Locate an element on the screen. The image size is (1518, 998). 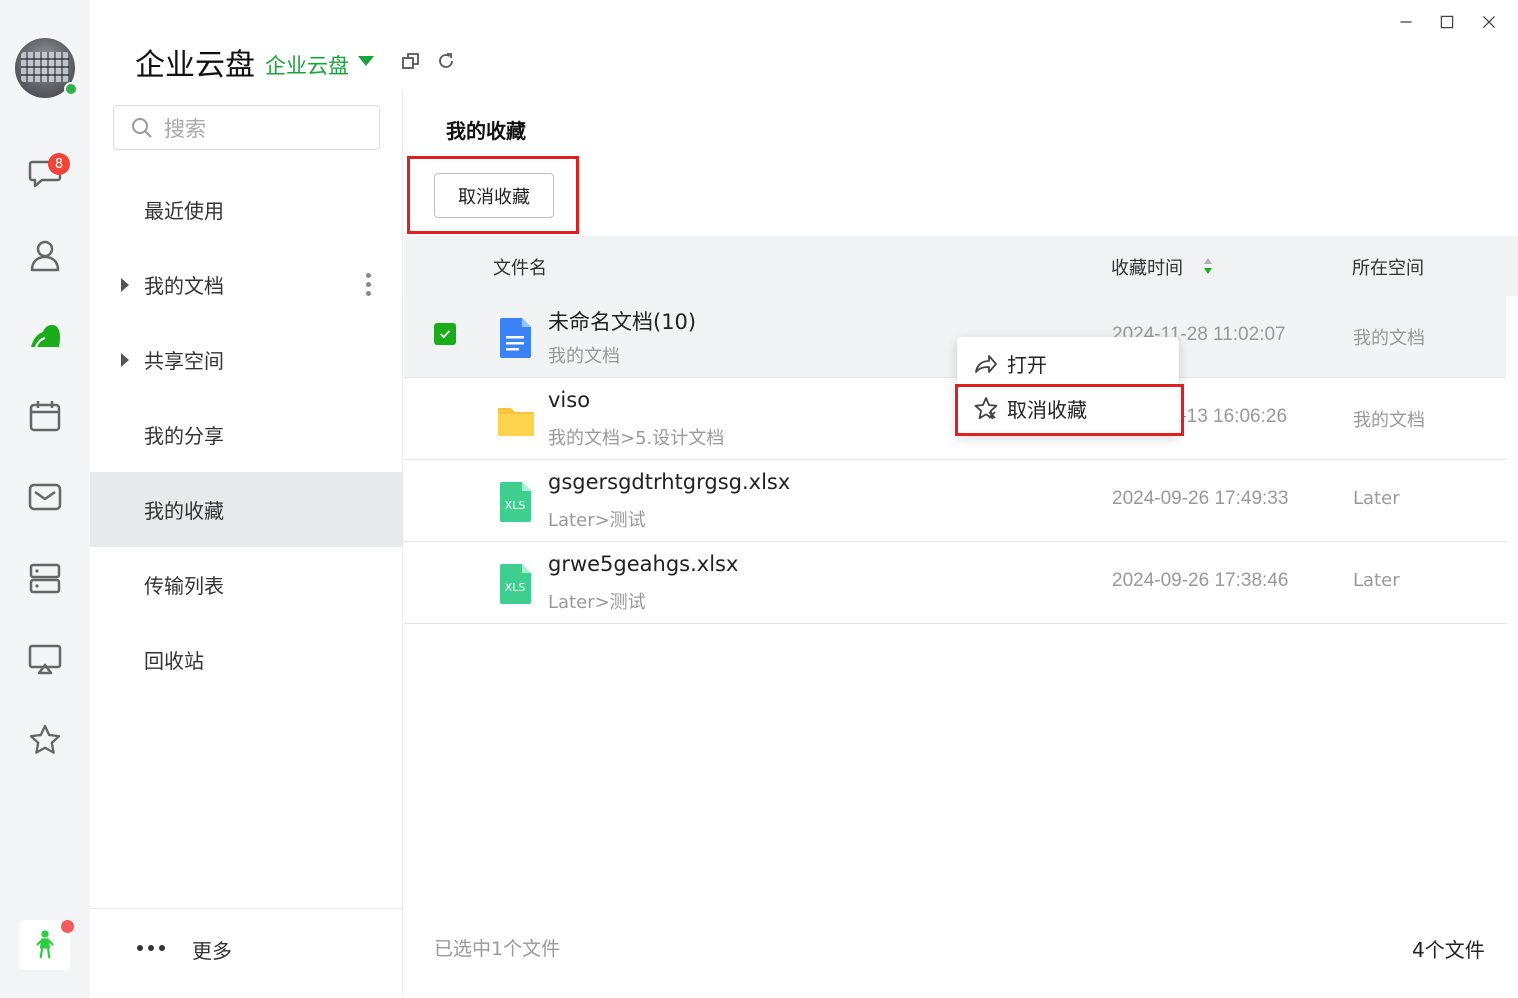
more-dots-icon is located at coordinates (151, 948).